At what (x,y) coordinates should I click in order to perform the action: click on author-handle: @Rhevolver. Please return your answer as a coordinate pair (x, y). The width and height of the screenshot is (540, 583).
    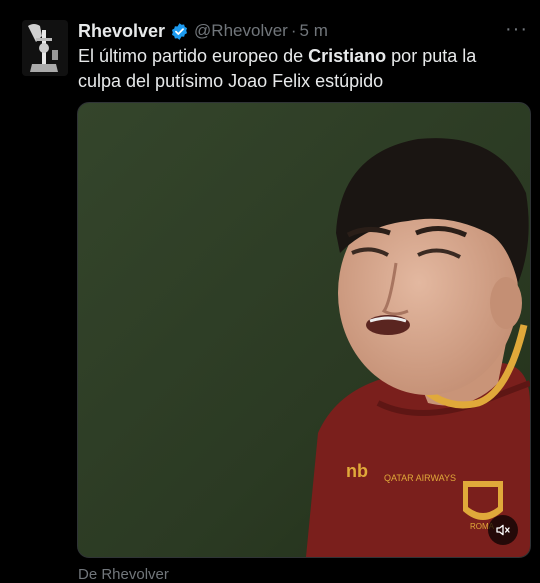
    Looking at the image, I should click on (241, 31).